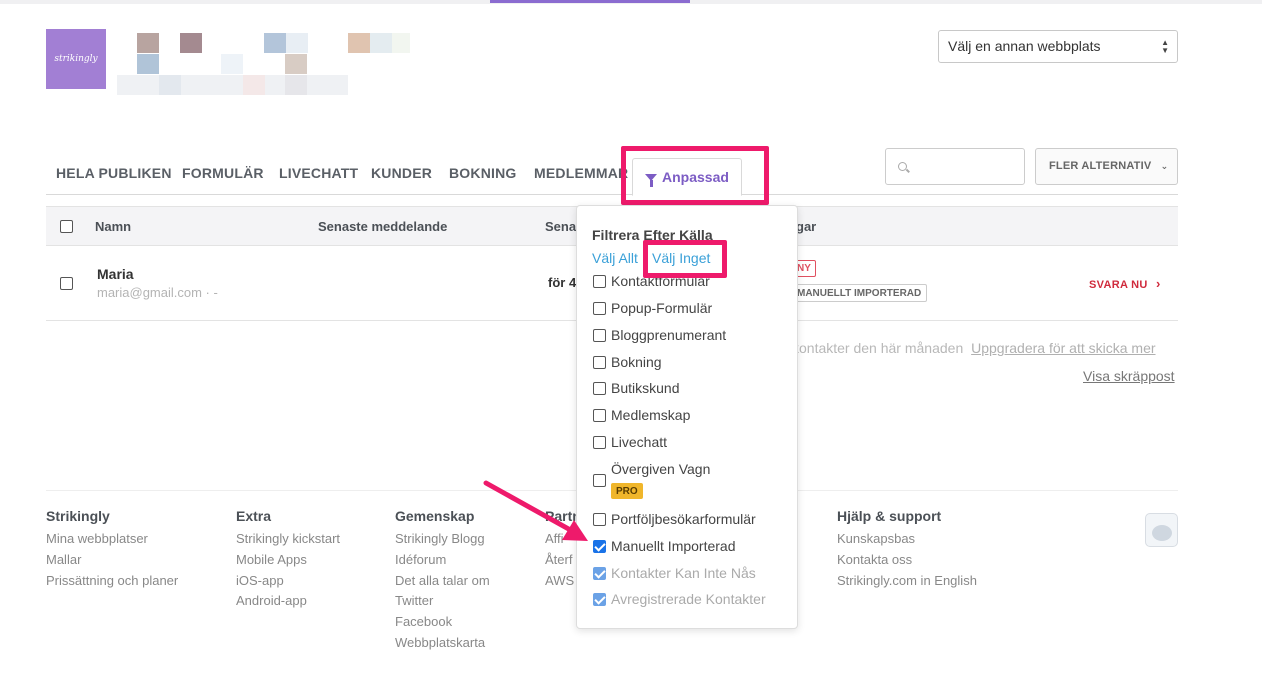 Image resolution: width=1262 pixels, height=673 pixels. Describe the element at coordinates (442, 622) in the screenshot. I see `footer-link: Facebook` at that location.